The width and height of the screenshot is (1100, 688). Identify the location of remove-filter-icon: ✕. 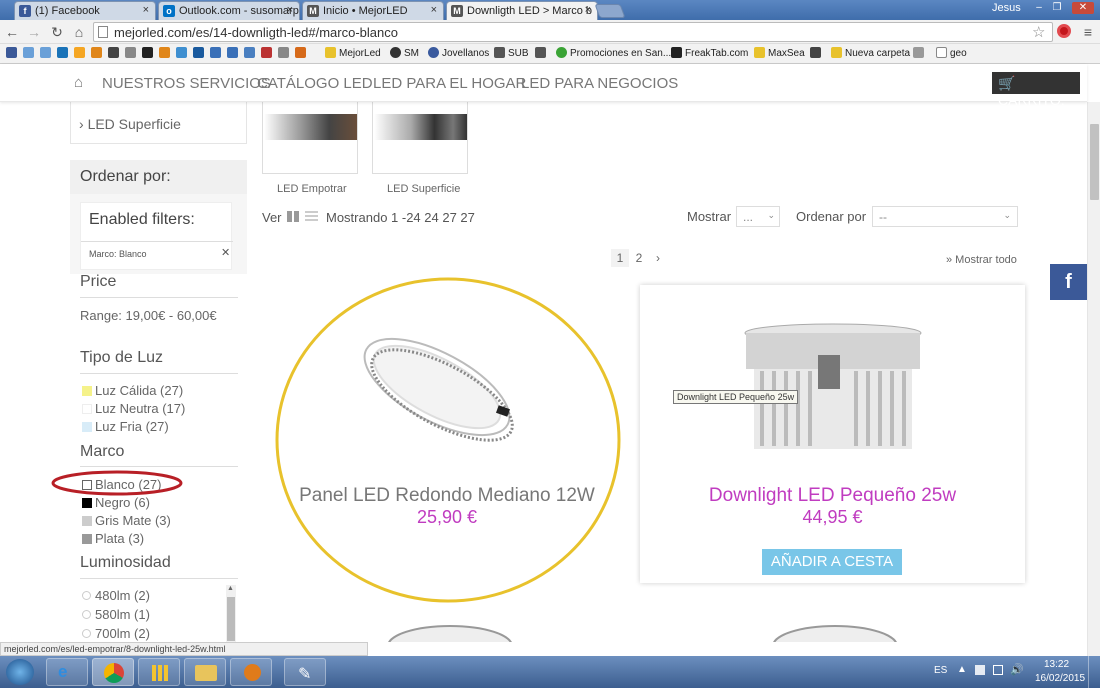
(225, 252).